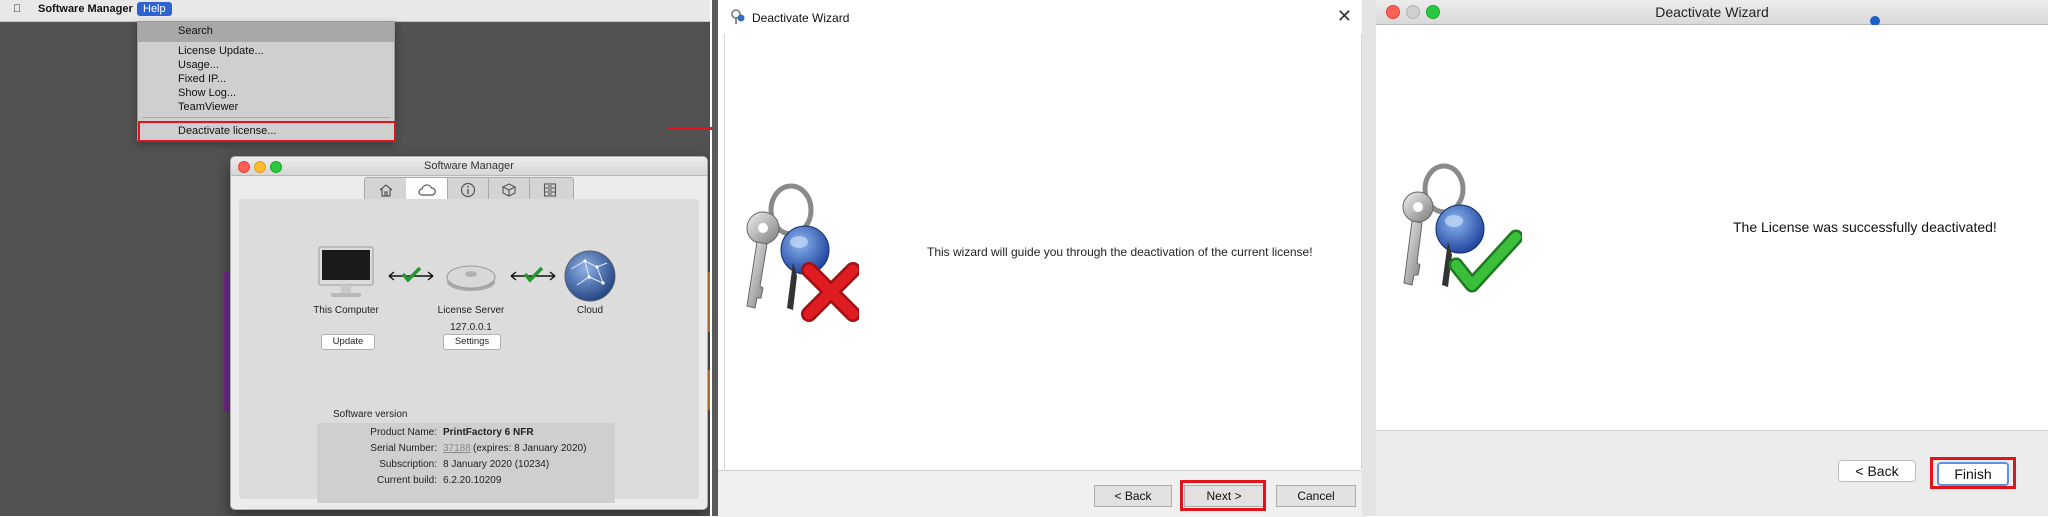  What do you see at coordinates (457, 448) in the screenshot?
I see `serial-number-value: 37188` at bounding box center [457, 448].